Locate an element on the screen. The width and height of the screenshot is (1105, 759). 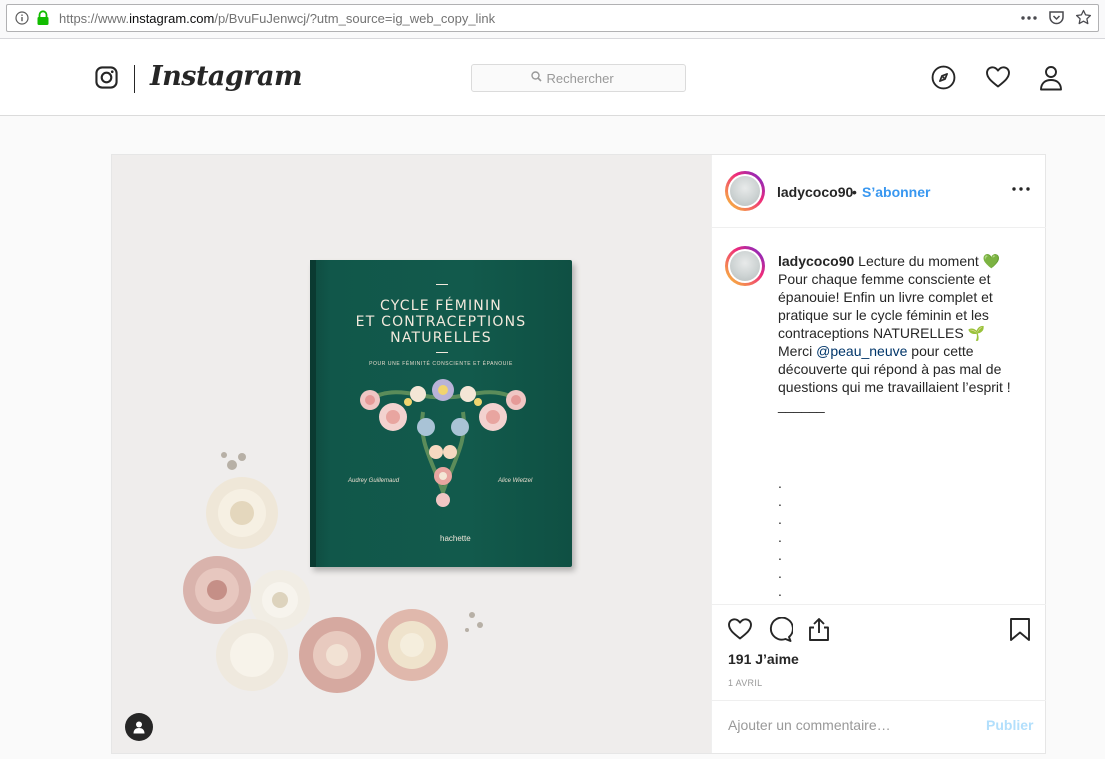
logo-divider is located at coordinates (134, 79).